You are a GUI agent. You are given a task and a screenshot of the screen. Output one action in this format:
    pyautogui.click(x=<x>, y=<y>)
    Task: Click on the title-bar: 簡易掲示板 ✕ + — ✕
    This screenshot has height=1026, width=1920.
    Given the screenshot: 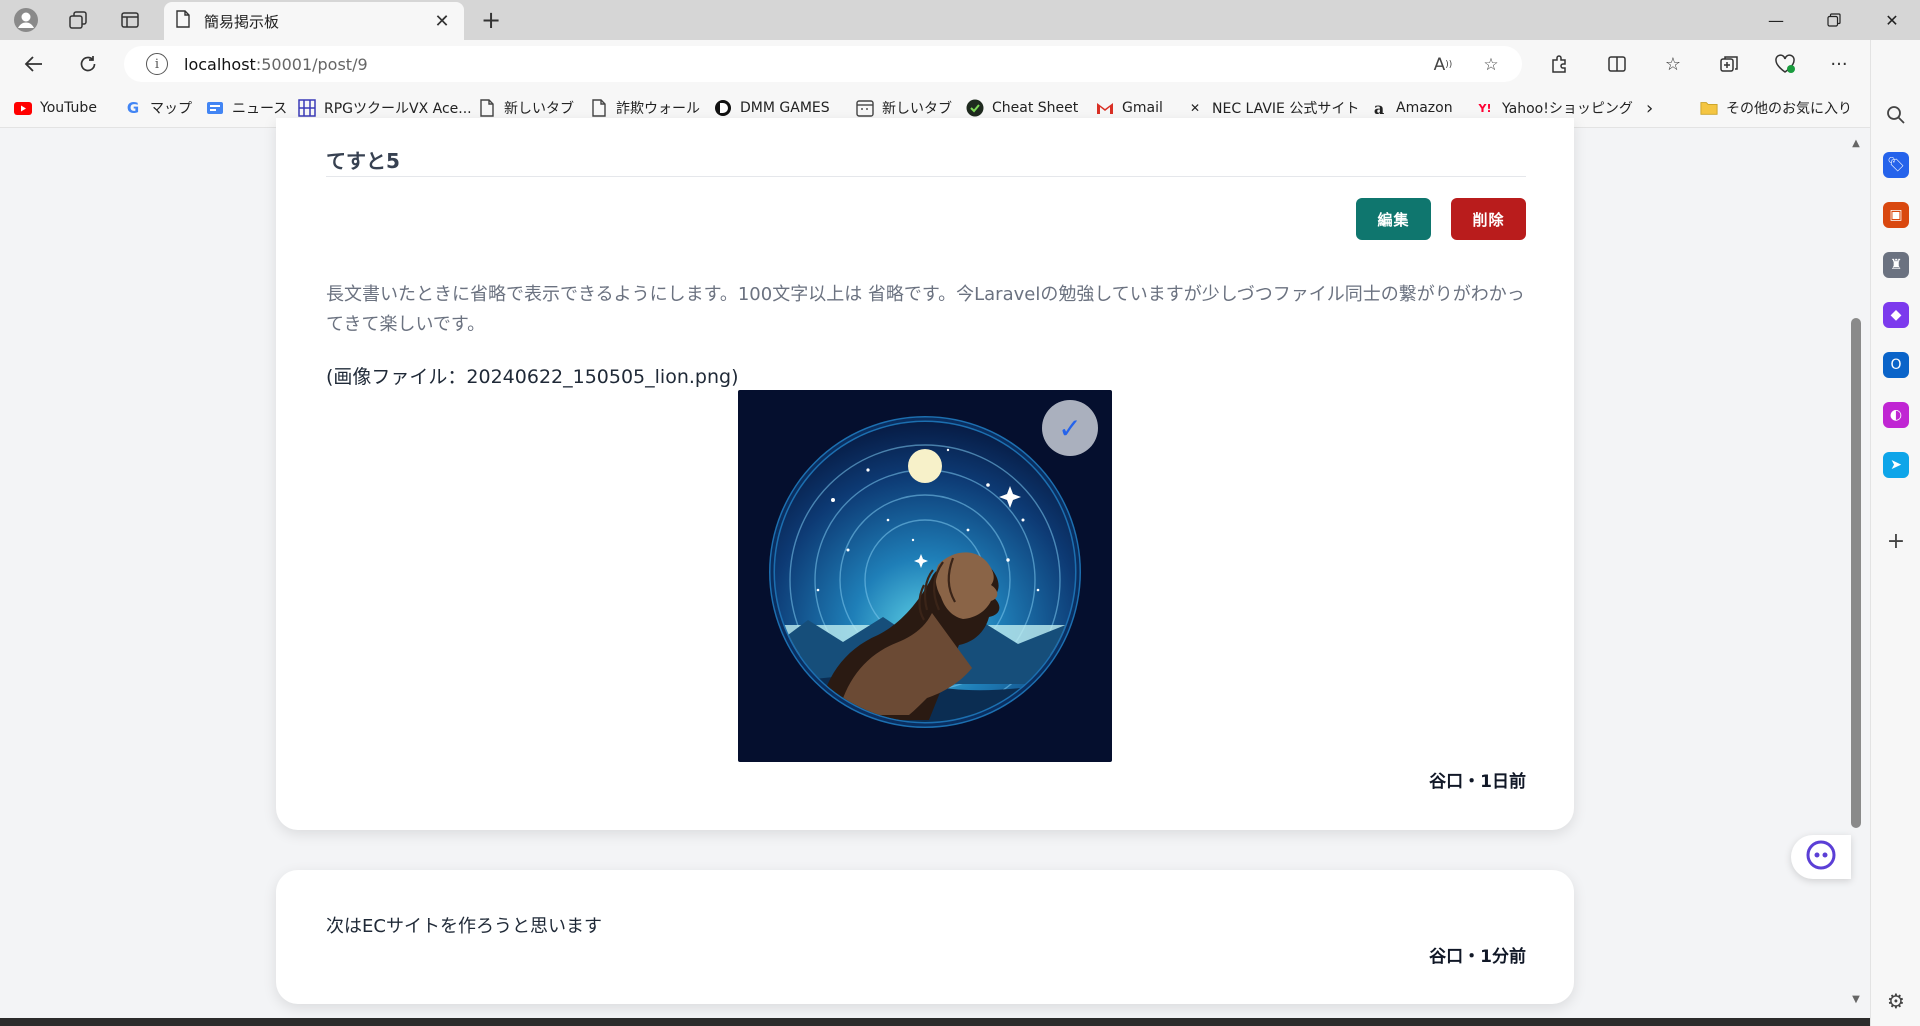 What is the action you would take?
    pyautogui.click(x=960, y=20)
    